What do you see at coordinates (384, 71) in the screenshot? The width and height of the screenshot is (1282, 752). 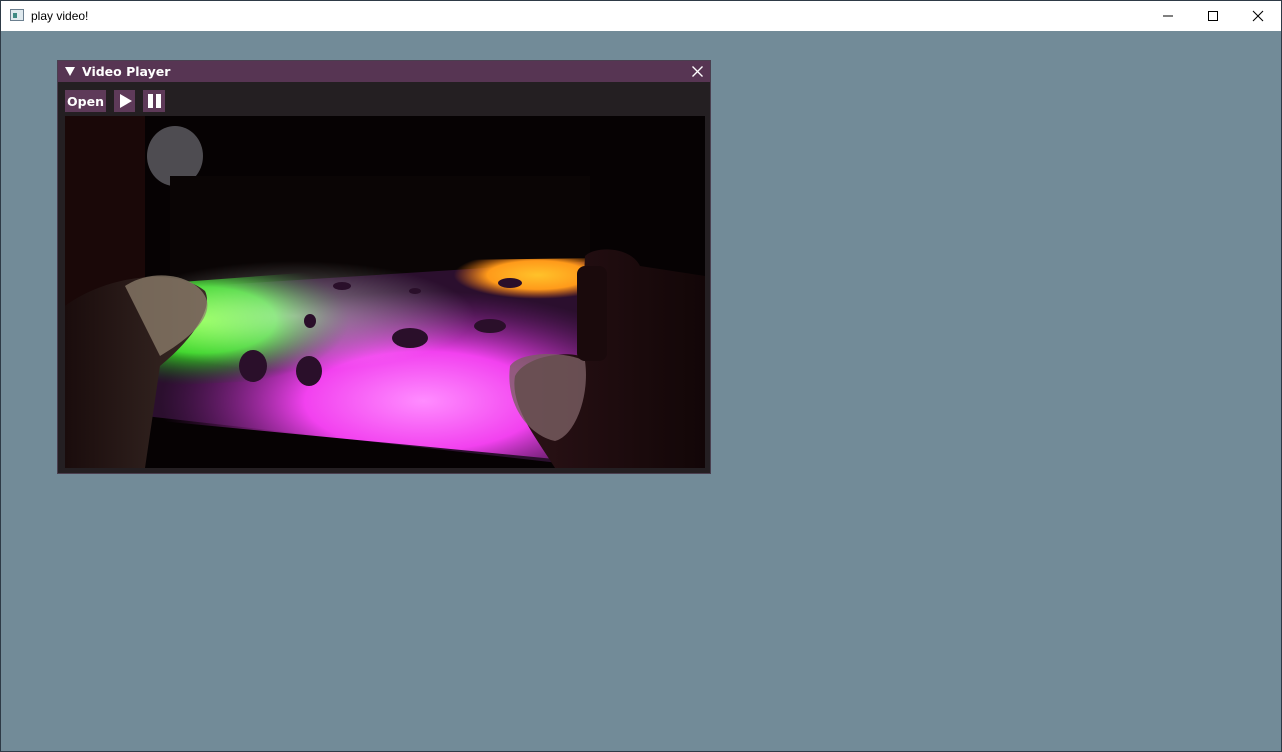 I see `panel-title-bar: Video Player` at bounding box center [384, 71].